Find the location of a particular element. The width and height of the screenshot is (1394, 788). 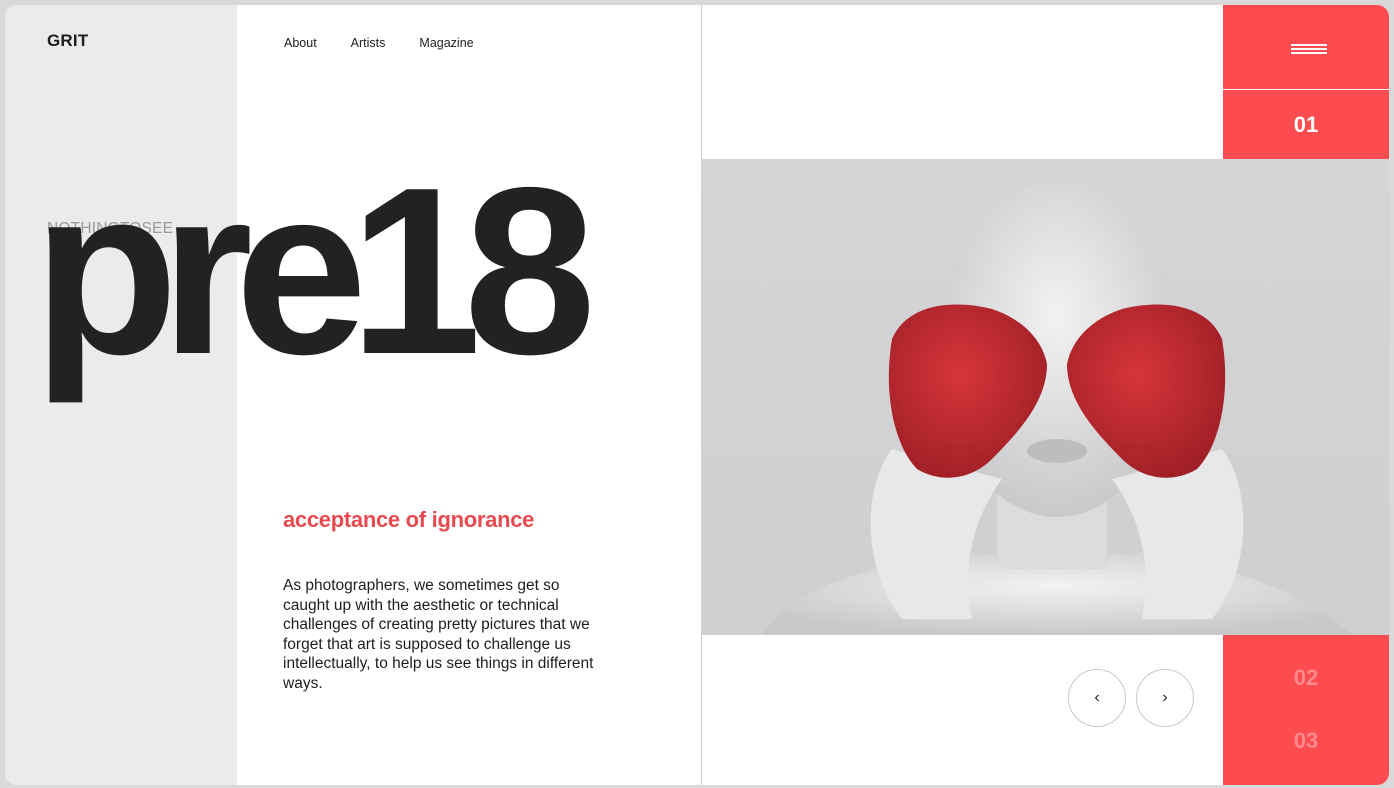

main-nav: About Artists Magazine is located at coordinates (379, 43).